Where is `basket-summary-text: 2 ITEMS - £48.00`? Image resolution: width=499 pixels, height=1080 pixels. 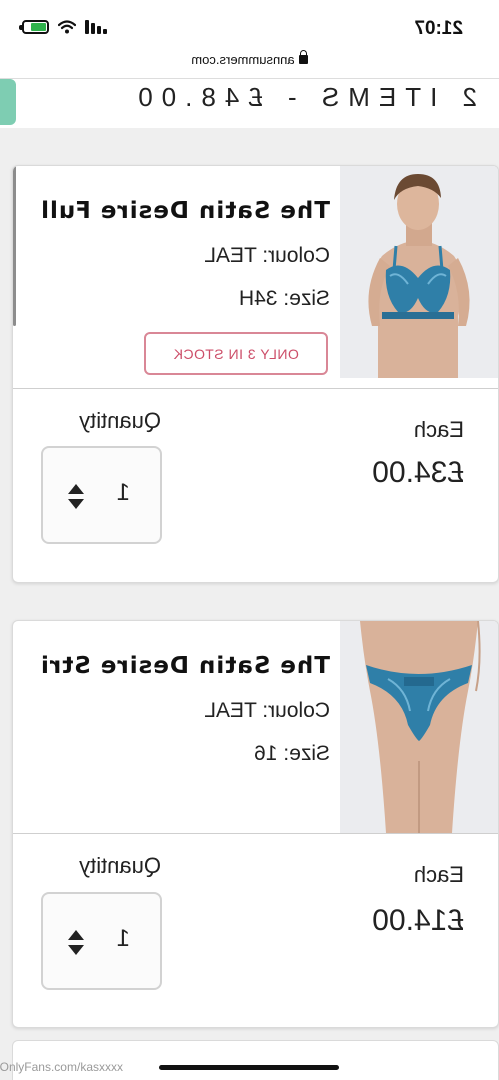
basket-summary-text: 2 ITEMS - £48.00 is located at coordinates (303, 97).